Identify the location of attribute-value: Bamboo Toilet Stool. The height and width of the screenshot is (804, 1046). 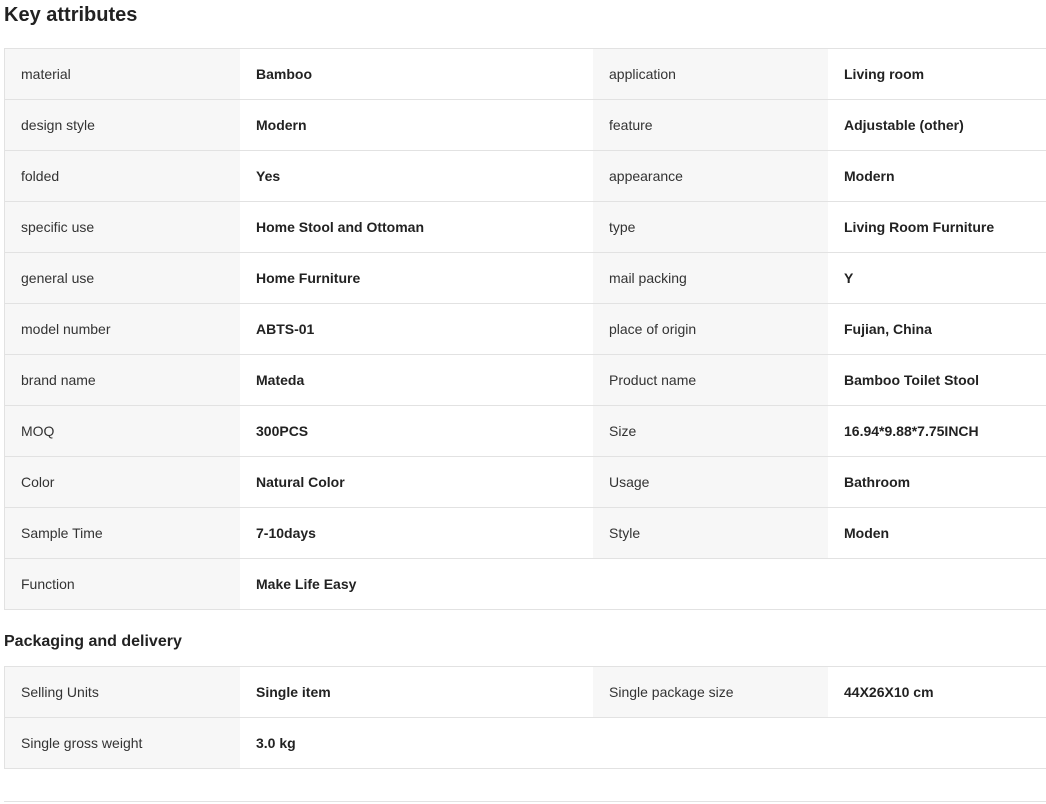
(937, 380).